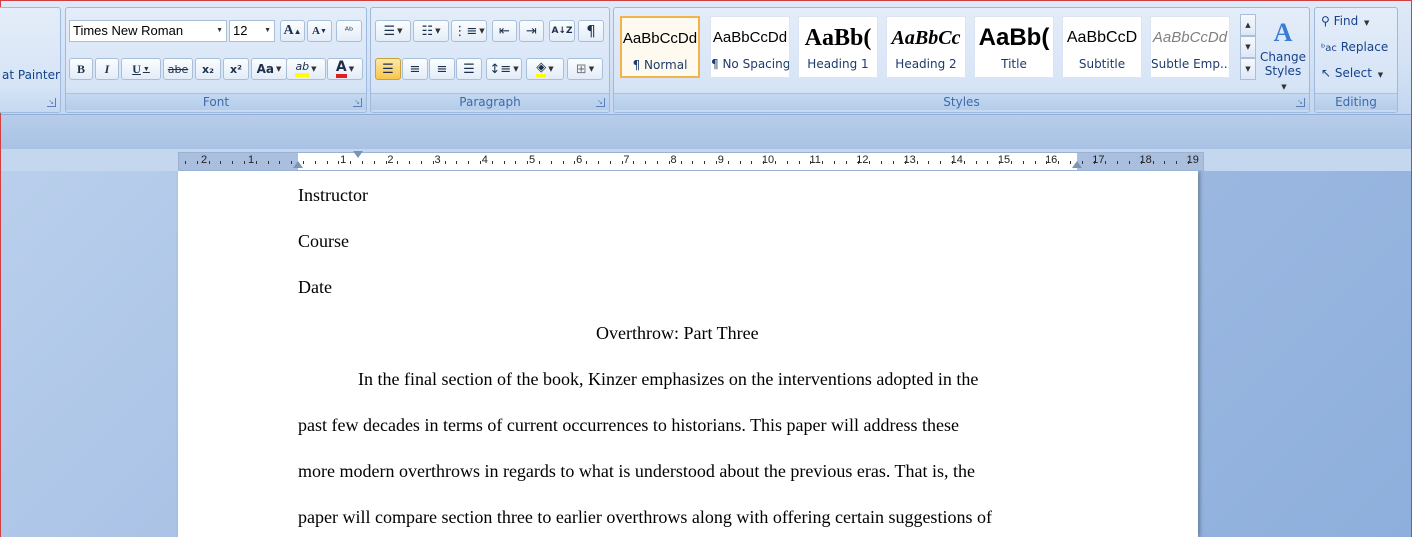 The width and height of the screenshot is (1412, 537). I want to click on find-label: Find, so click(1346, 21).